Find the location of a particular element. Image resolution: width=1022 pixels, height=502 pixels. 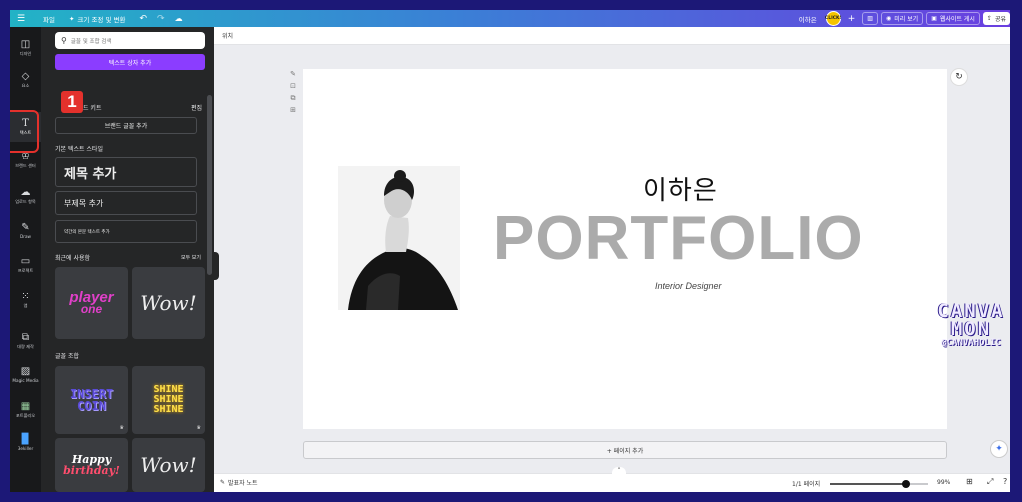

bottom-bar: ✎ 발표자 노트 ˄ 1/1 페이지 99% ⊞ ⤢ ? is located at coordinates (612, 479).